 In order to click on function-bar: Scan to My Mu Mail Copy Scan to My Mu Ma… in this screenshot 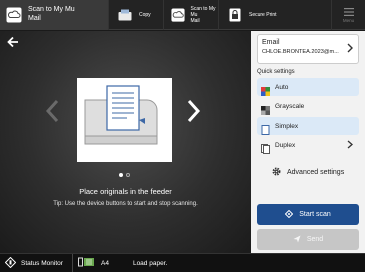, I will do `click(182, 15)`.